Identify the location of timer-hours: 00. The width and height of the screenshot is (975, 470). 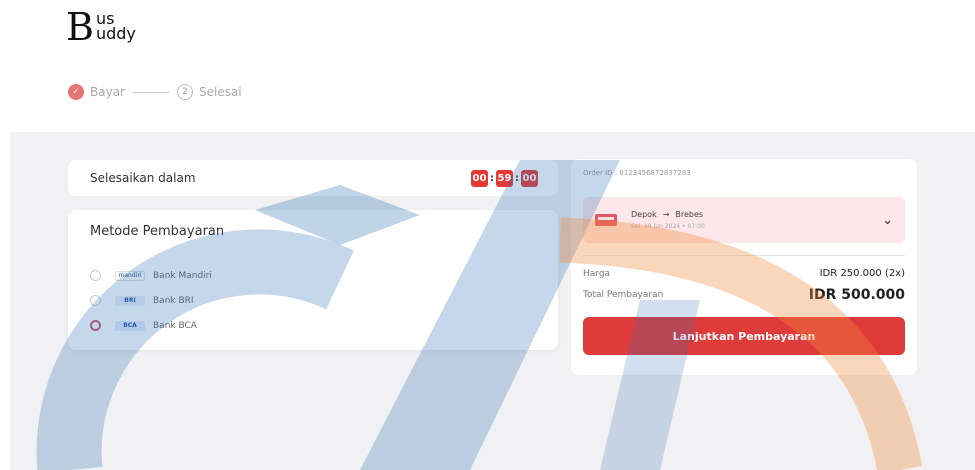
(479, 178).